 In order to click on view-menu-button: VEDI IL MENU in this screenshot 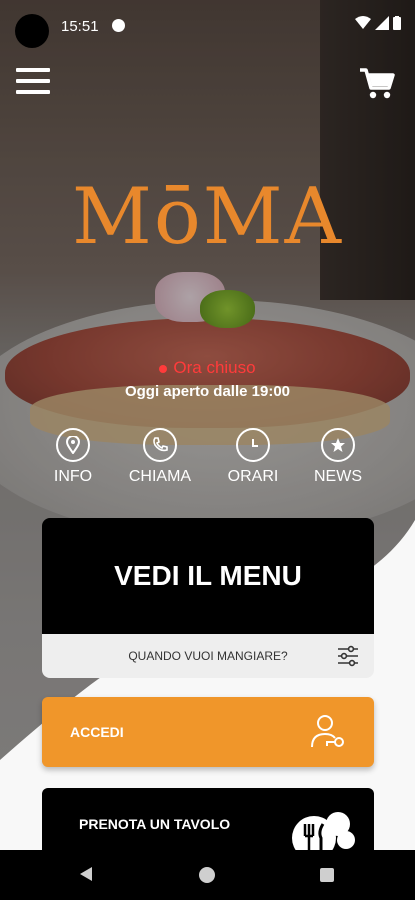, I will do `click(208, 576)`.